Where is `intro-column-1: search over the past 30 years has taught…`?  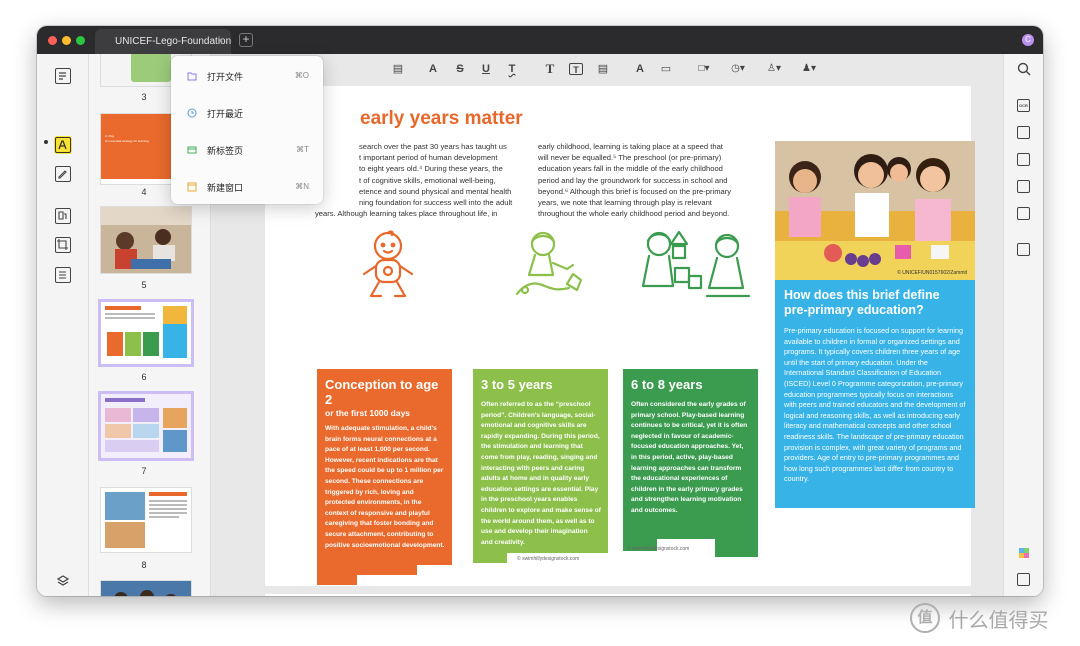 intro-column-1: search over the past 30 years has taught… is located at coordinates (414, 180).